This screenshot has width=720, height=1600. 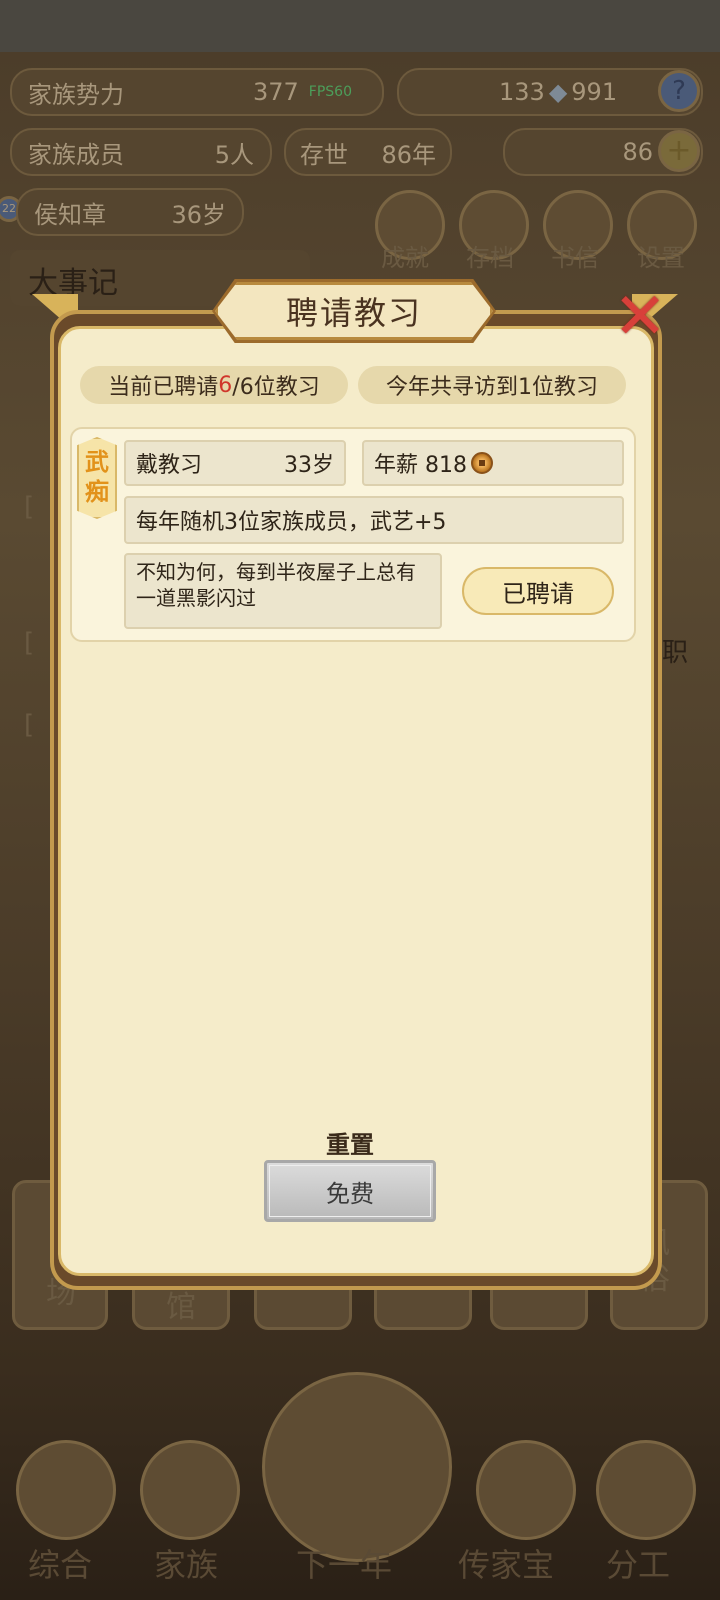 What do you see at coordinates (638, 1563) in the screenshot?
I see `nav-division: 分工` at bounding box center [638, 1563].